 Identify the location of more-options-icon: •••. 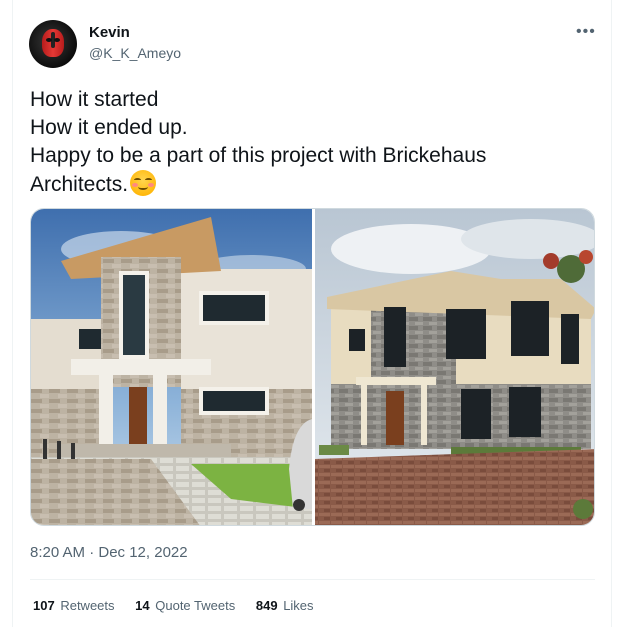
(586, 32).